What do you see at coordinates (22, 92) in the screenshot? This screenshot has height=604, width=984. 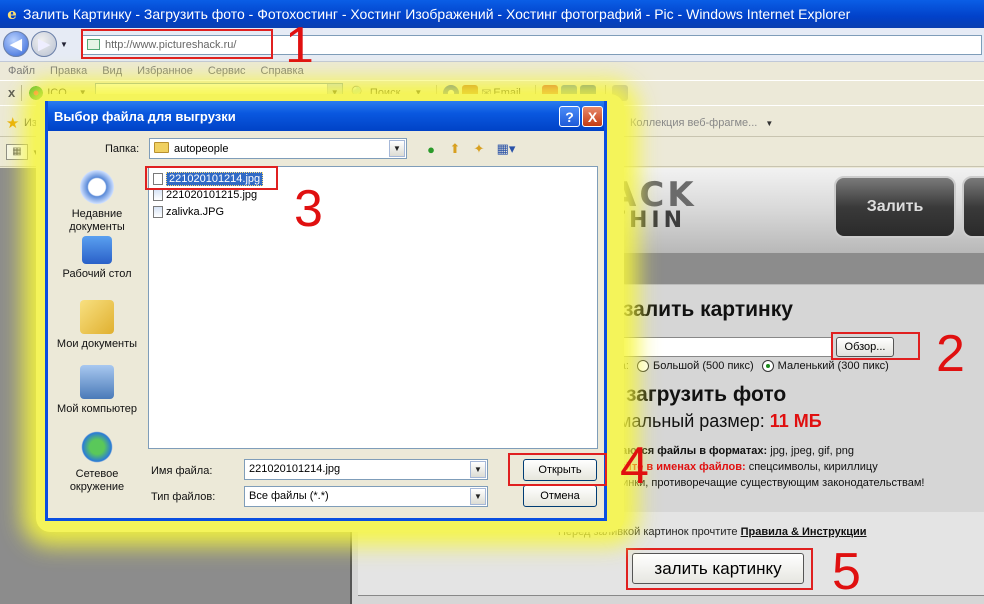 I see `toolbar-separator` at bounding box center [22, 92].